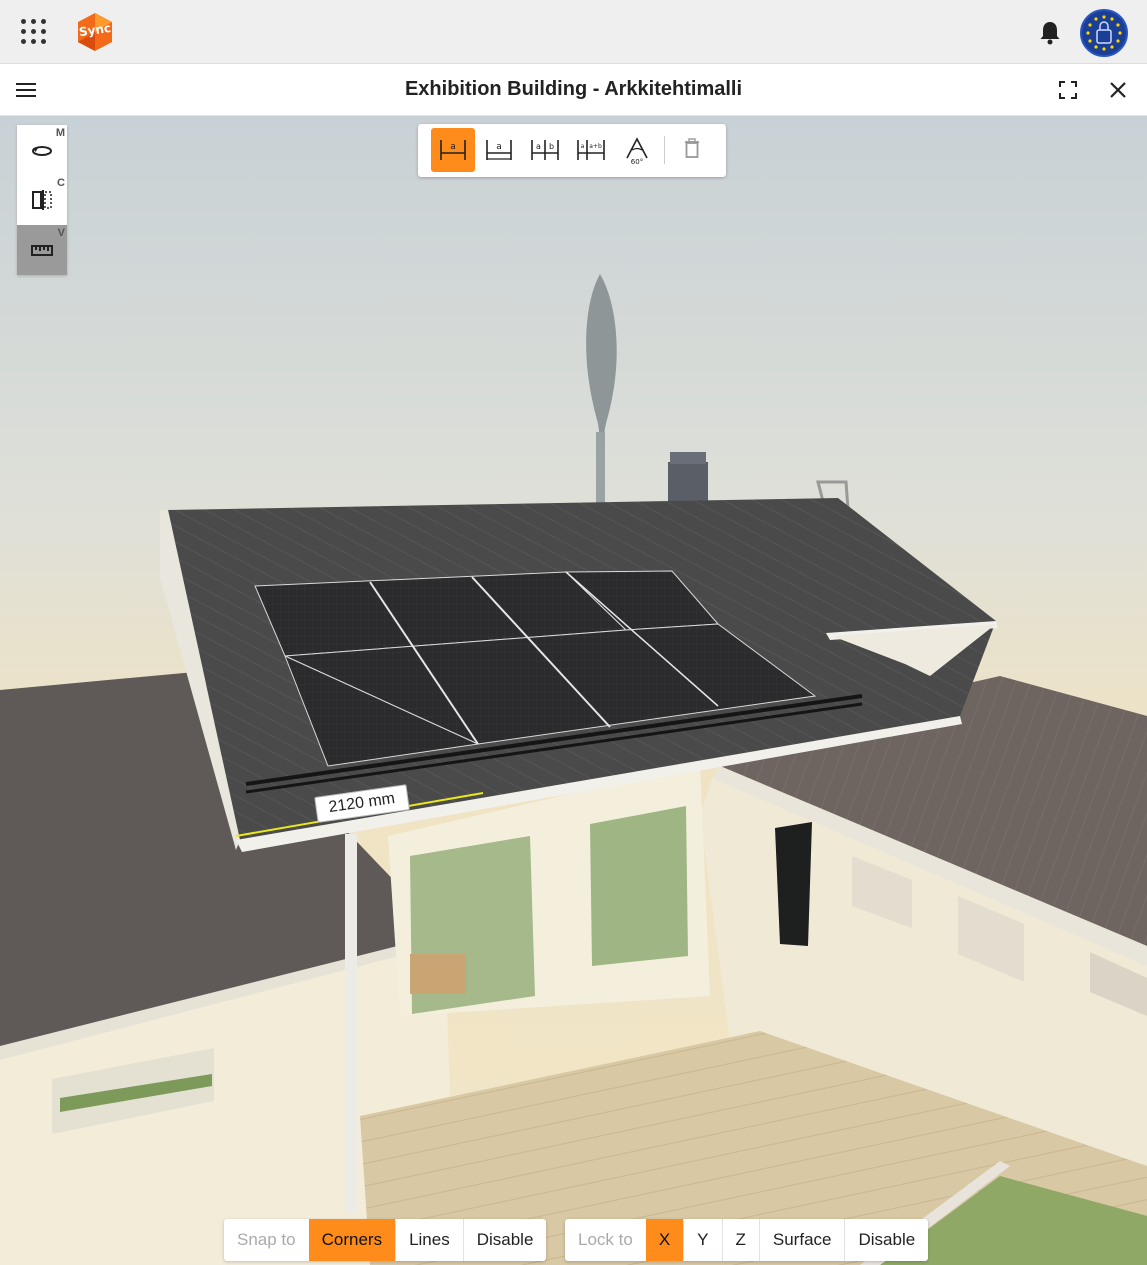  What do you see at coordinates (1050, 32) in the screenshot?
I see `bell-icon` at bounding box center [1050, 32].